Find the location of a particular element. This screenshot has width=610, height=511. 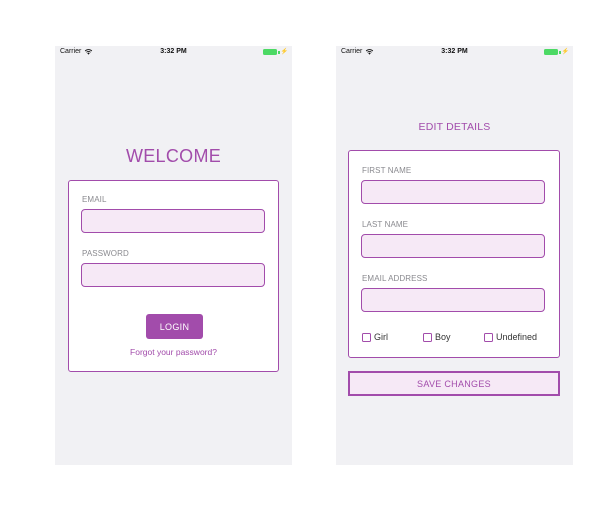

gender-option-girl: Girl is located at coordinates (375, 337).